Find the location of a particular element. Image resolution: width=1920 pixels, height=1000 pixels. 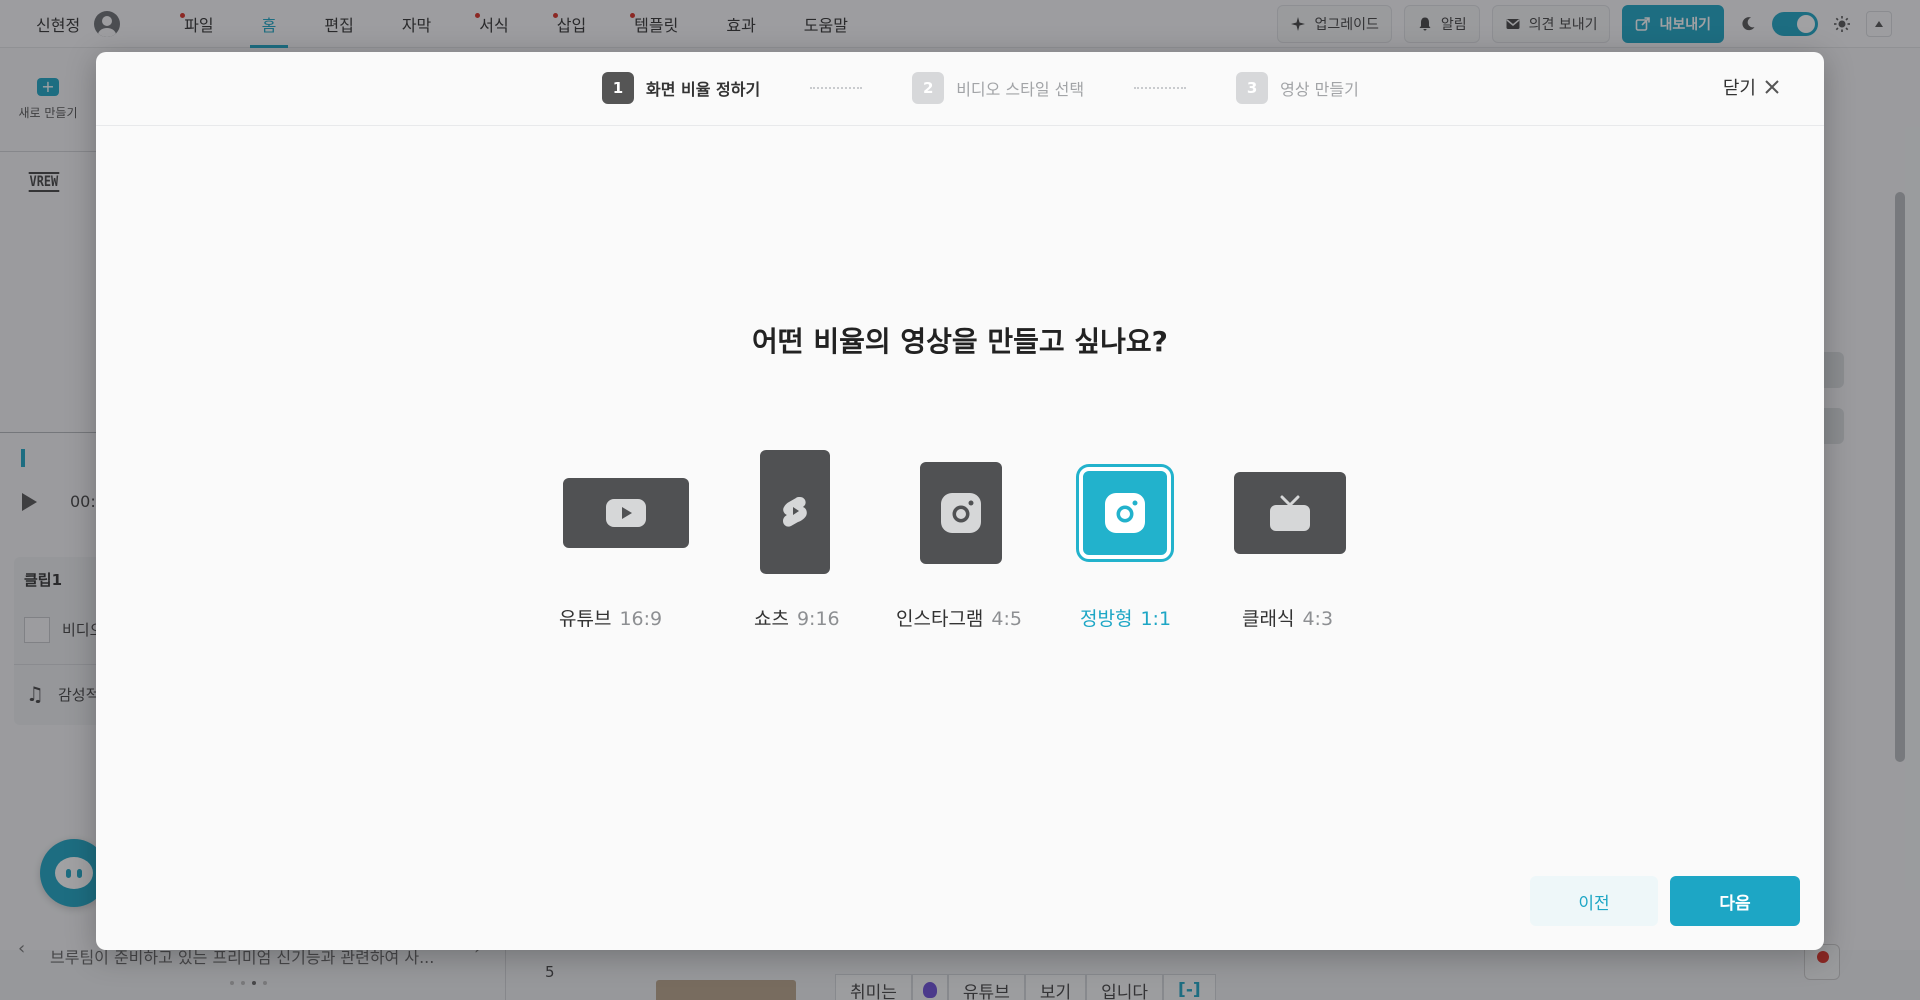

ratio-name: 정방형 is located at coordinates (1106, 619).